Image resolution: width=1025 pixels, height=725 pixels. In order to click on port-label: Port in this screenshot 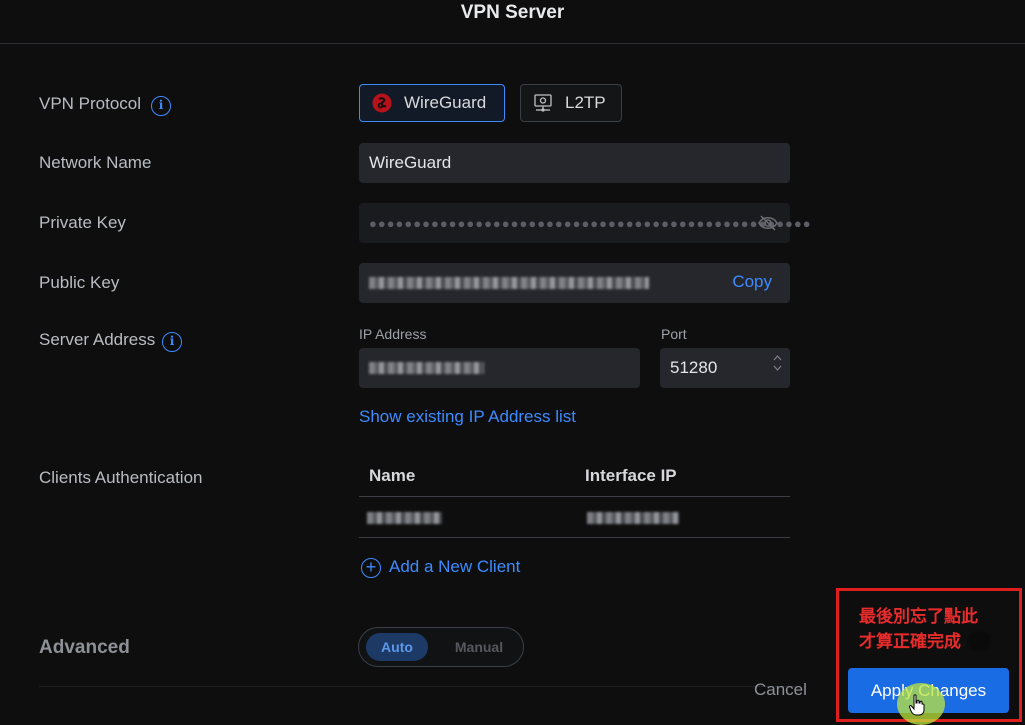, I will do `click(674, 334)`.